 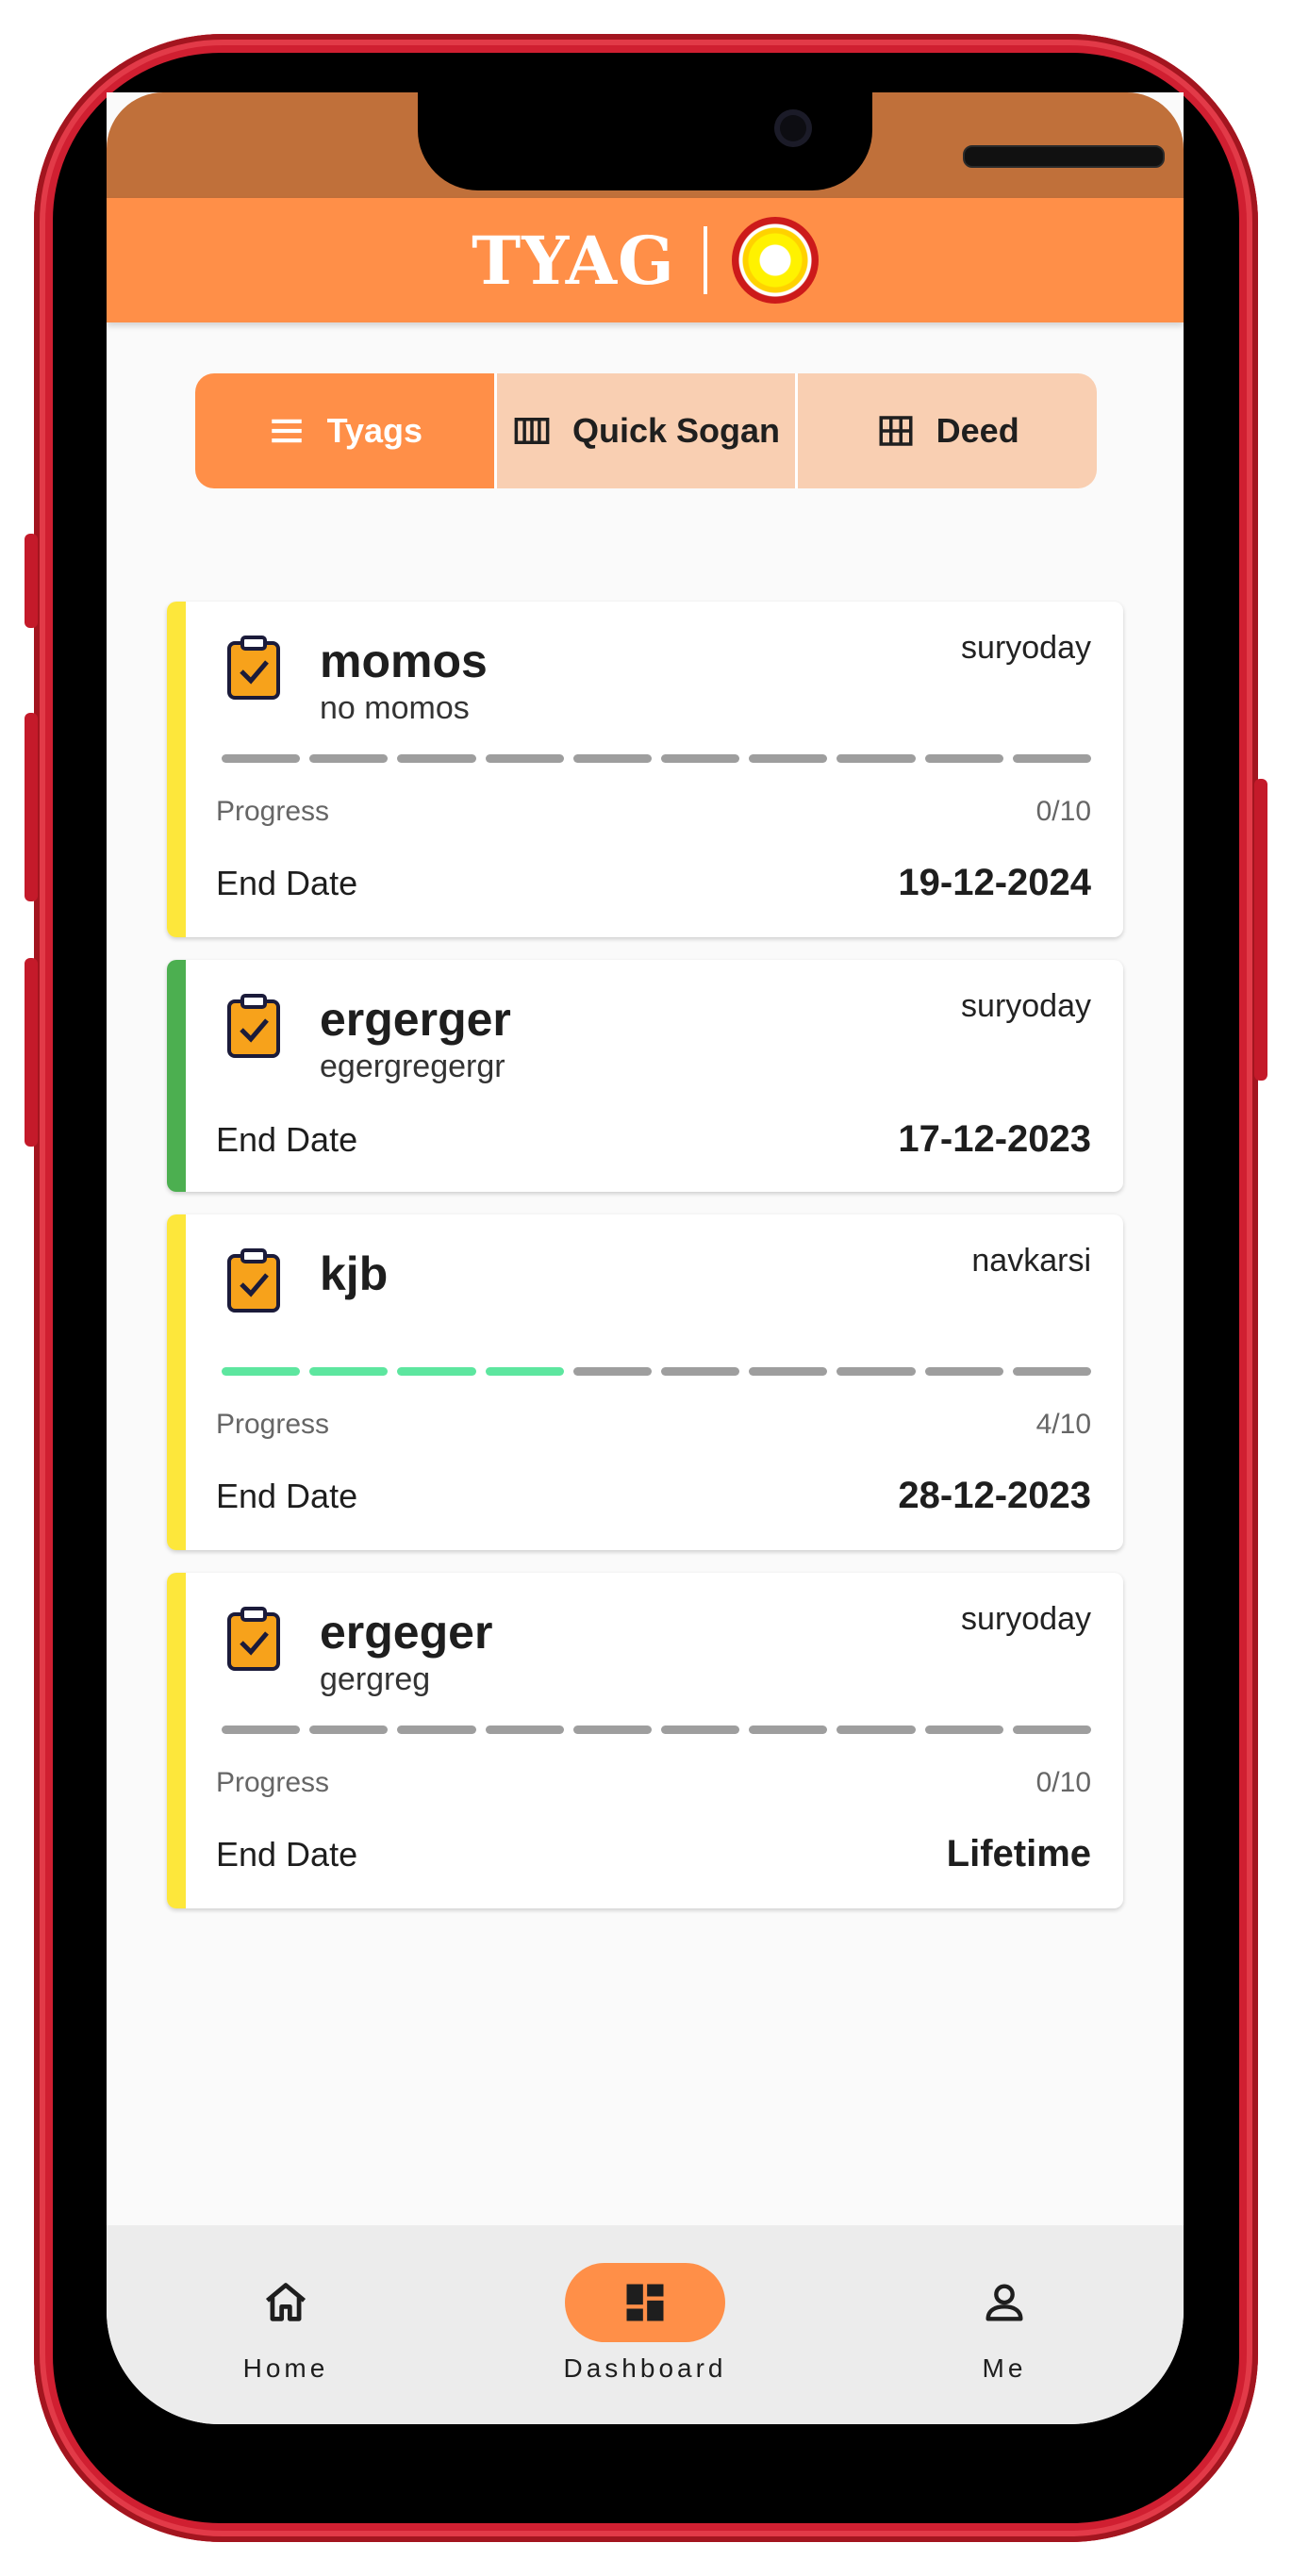 I want to click on nav-label: Home, so click(x=285, y=2368).